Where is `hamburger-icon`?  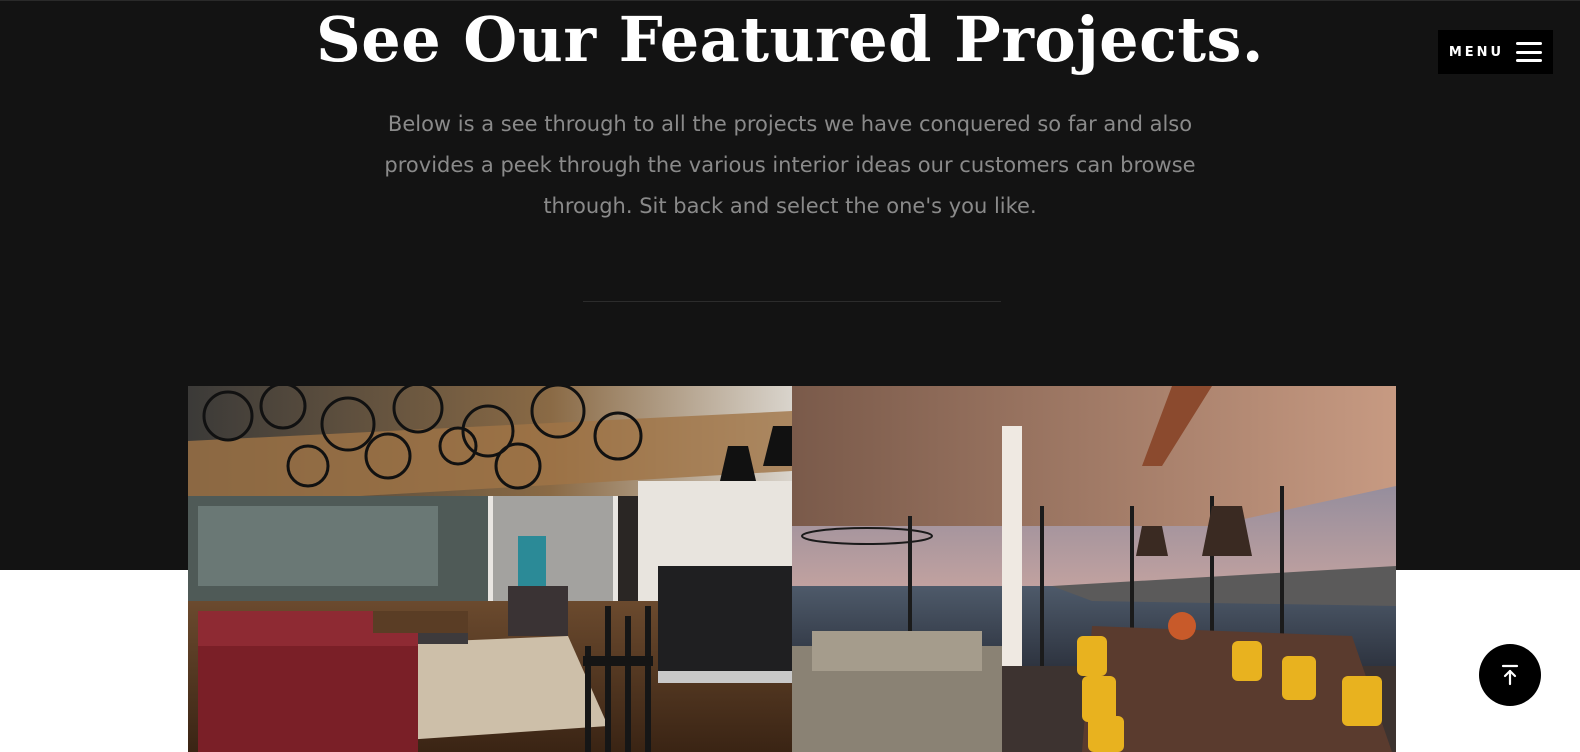
hamburger-icon is located at coordinates (1529, 52).